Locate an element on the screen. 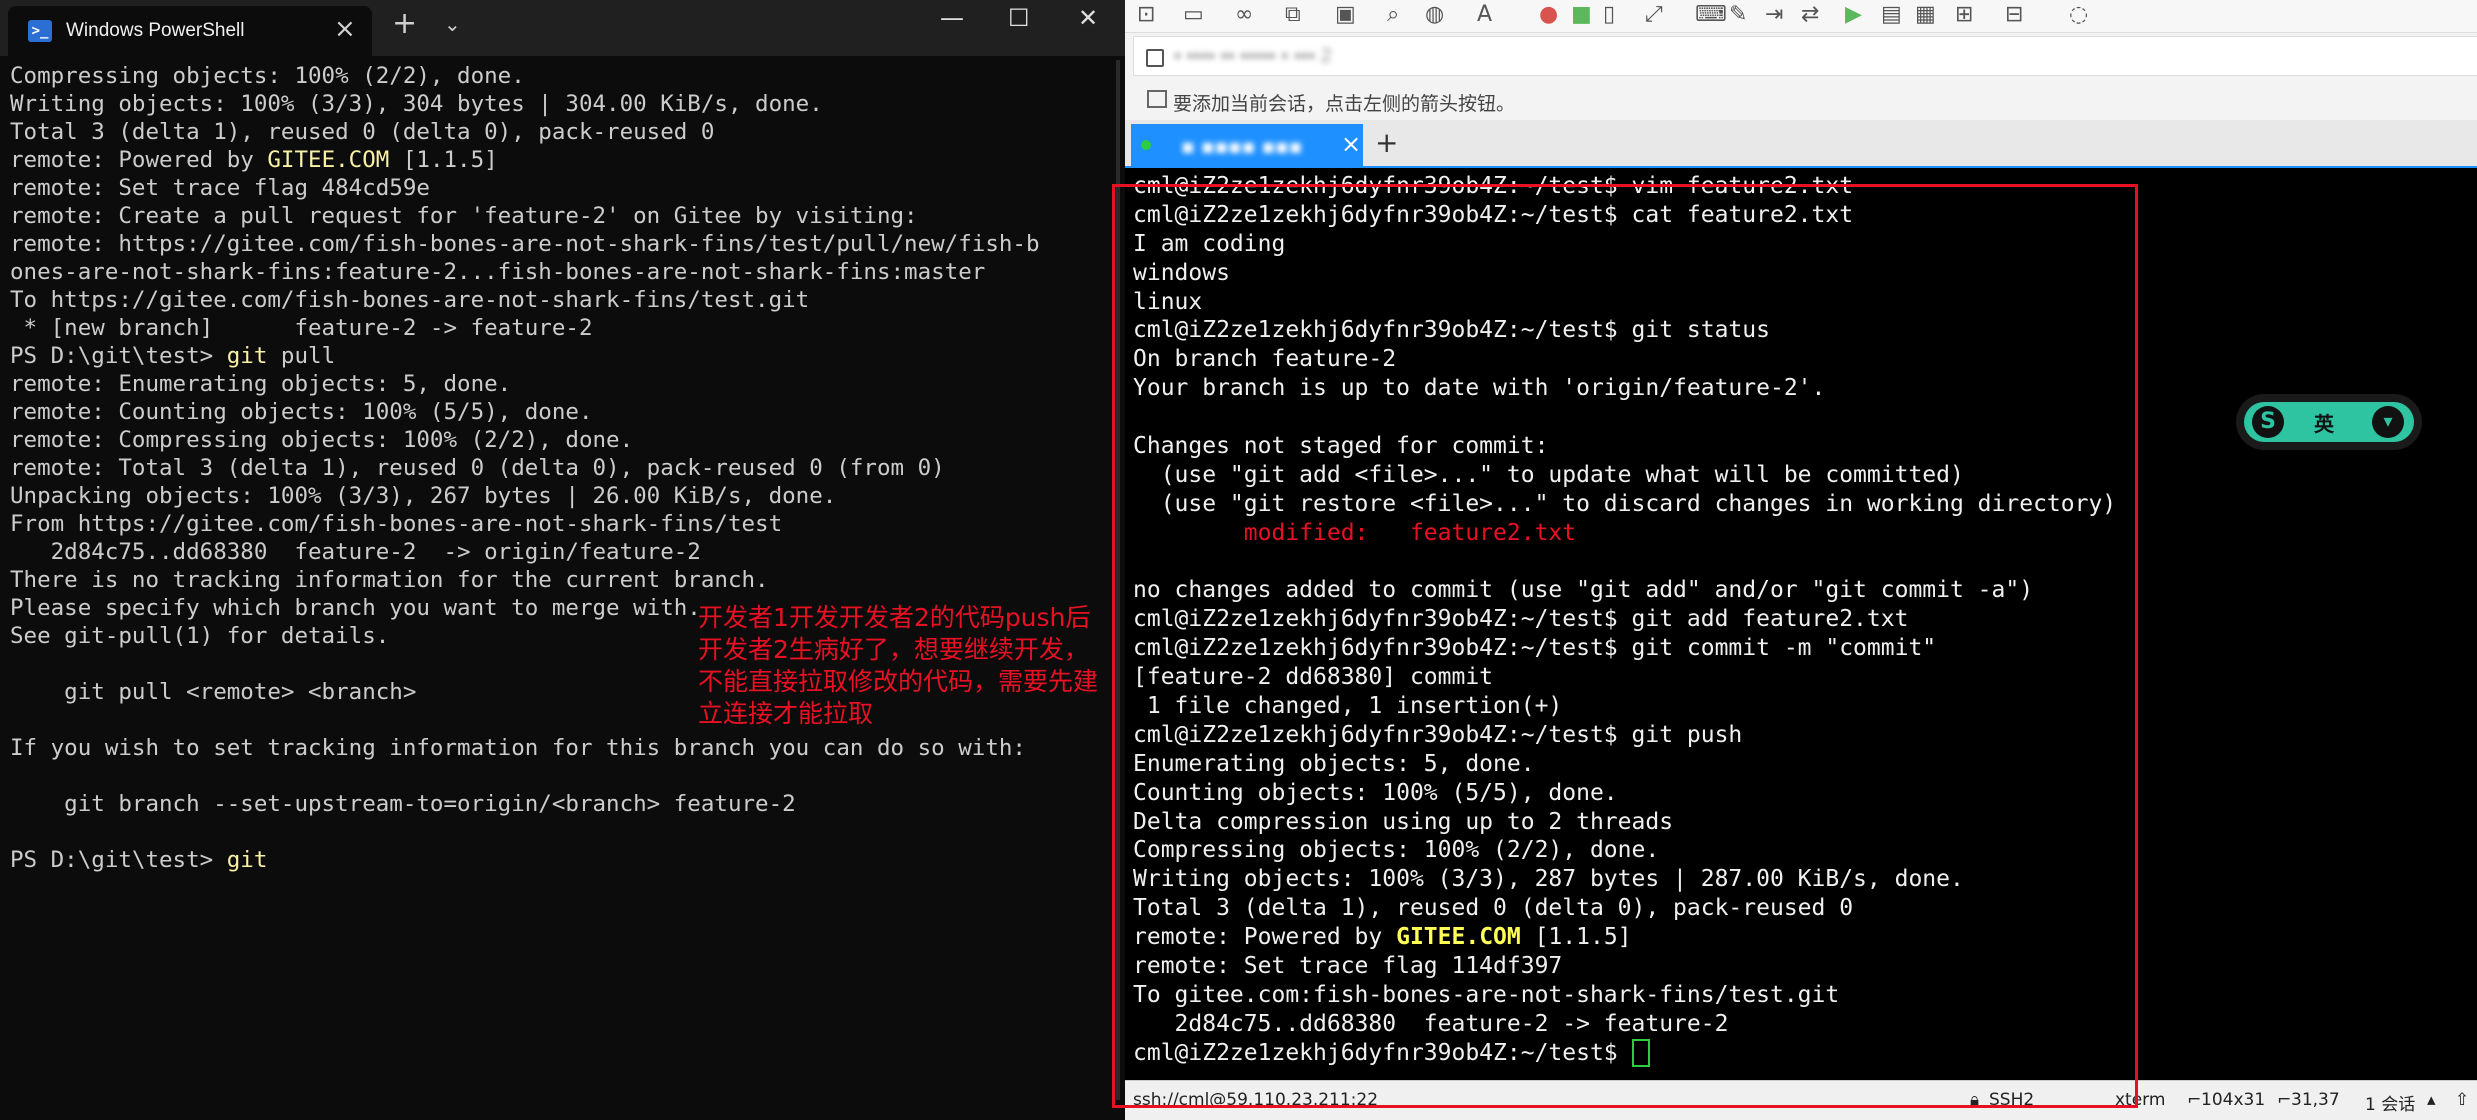 The width and height of the screenshot is (2477, 1120). split-icon: ⊟ is located at coordinates (2014, 14).